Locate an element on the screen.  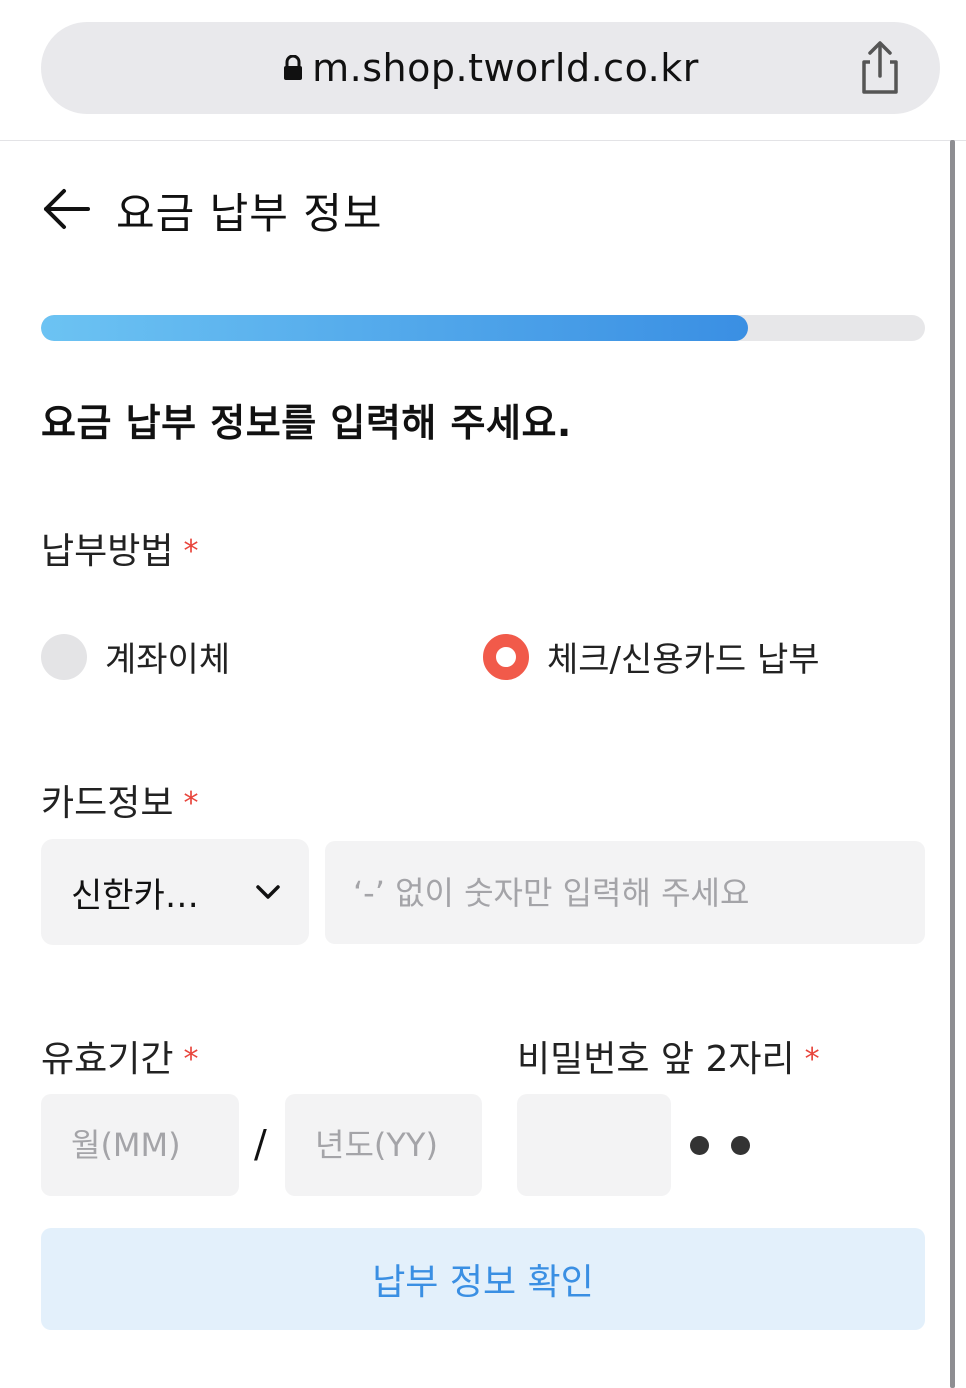
password-label: 비밀번호 앞 2자리 * is located at coordinates (668, 1056).